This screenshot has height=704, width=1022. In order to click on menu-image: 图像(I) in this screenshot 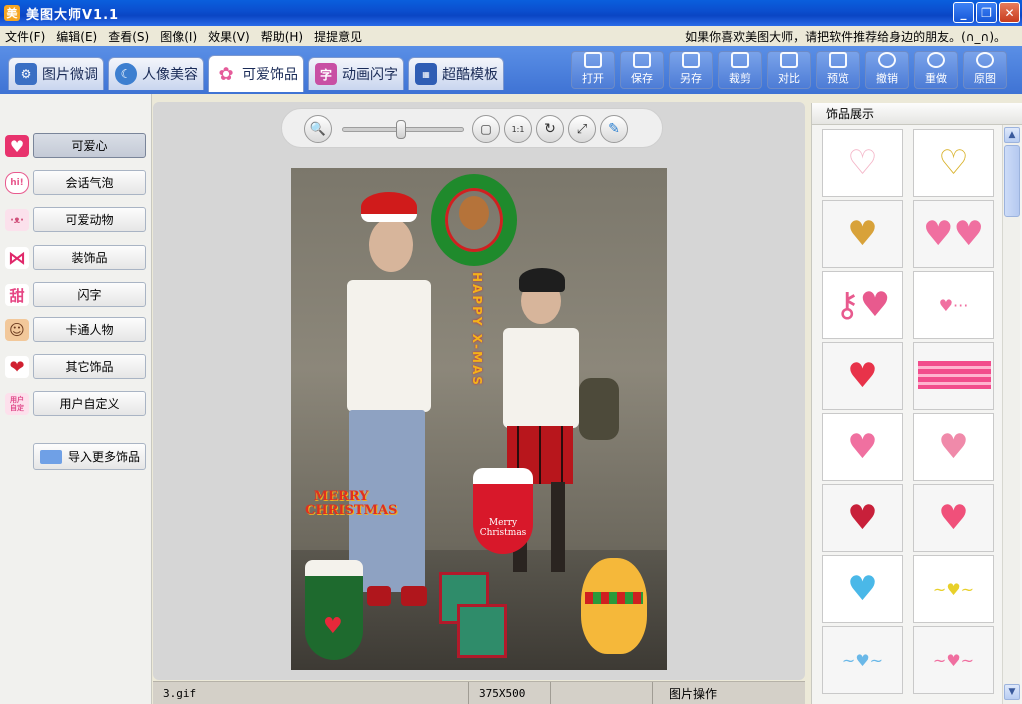, I will do `click(179, 36)`.